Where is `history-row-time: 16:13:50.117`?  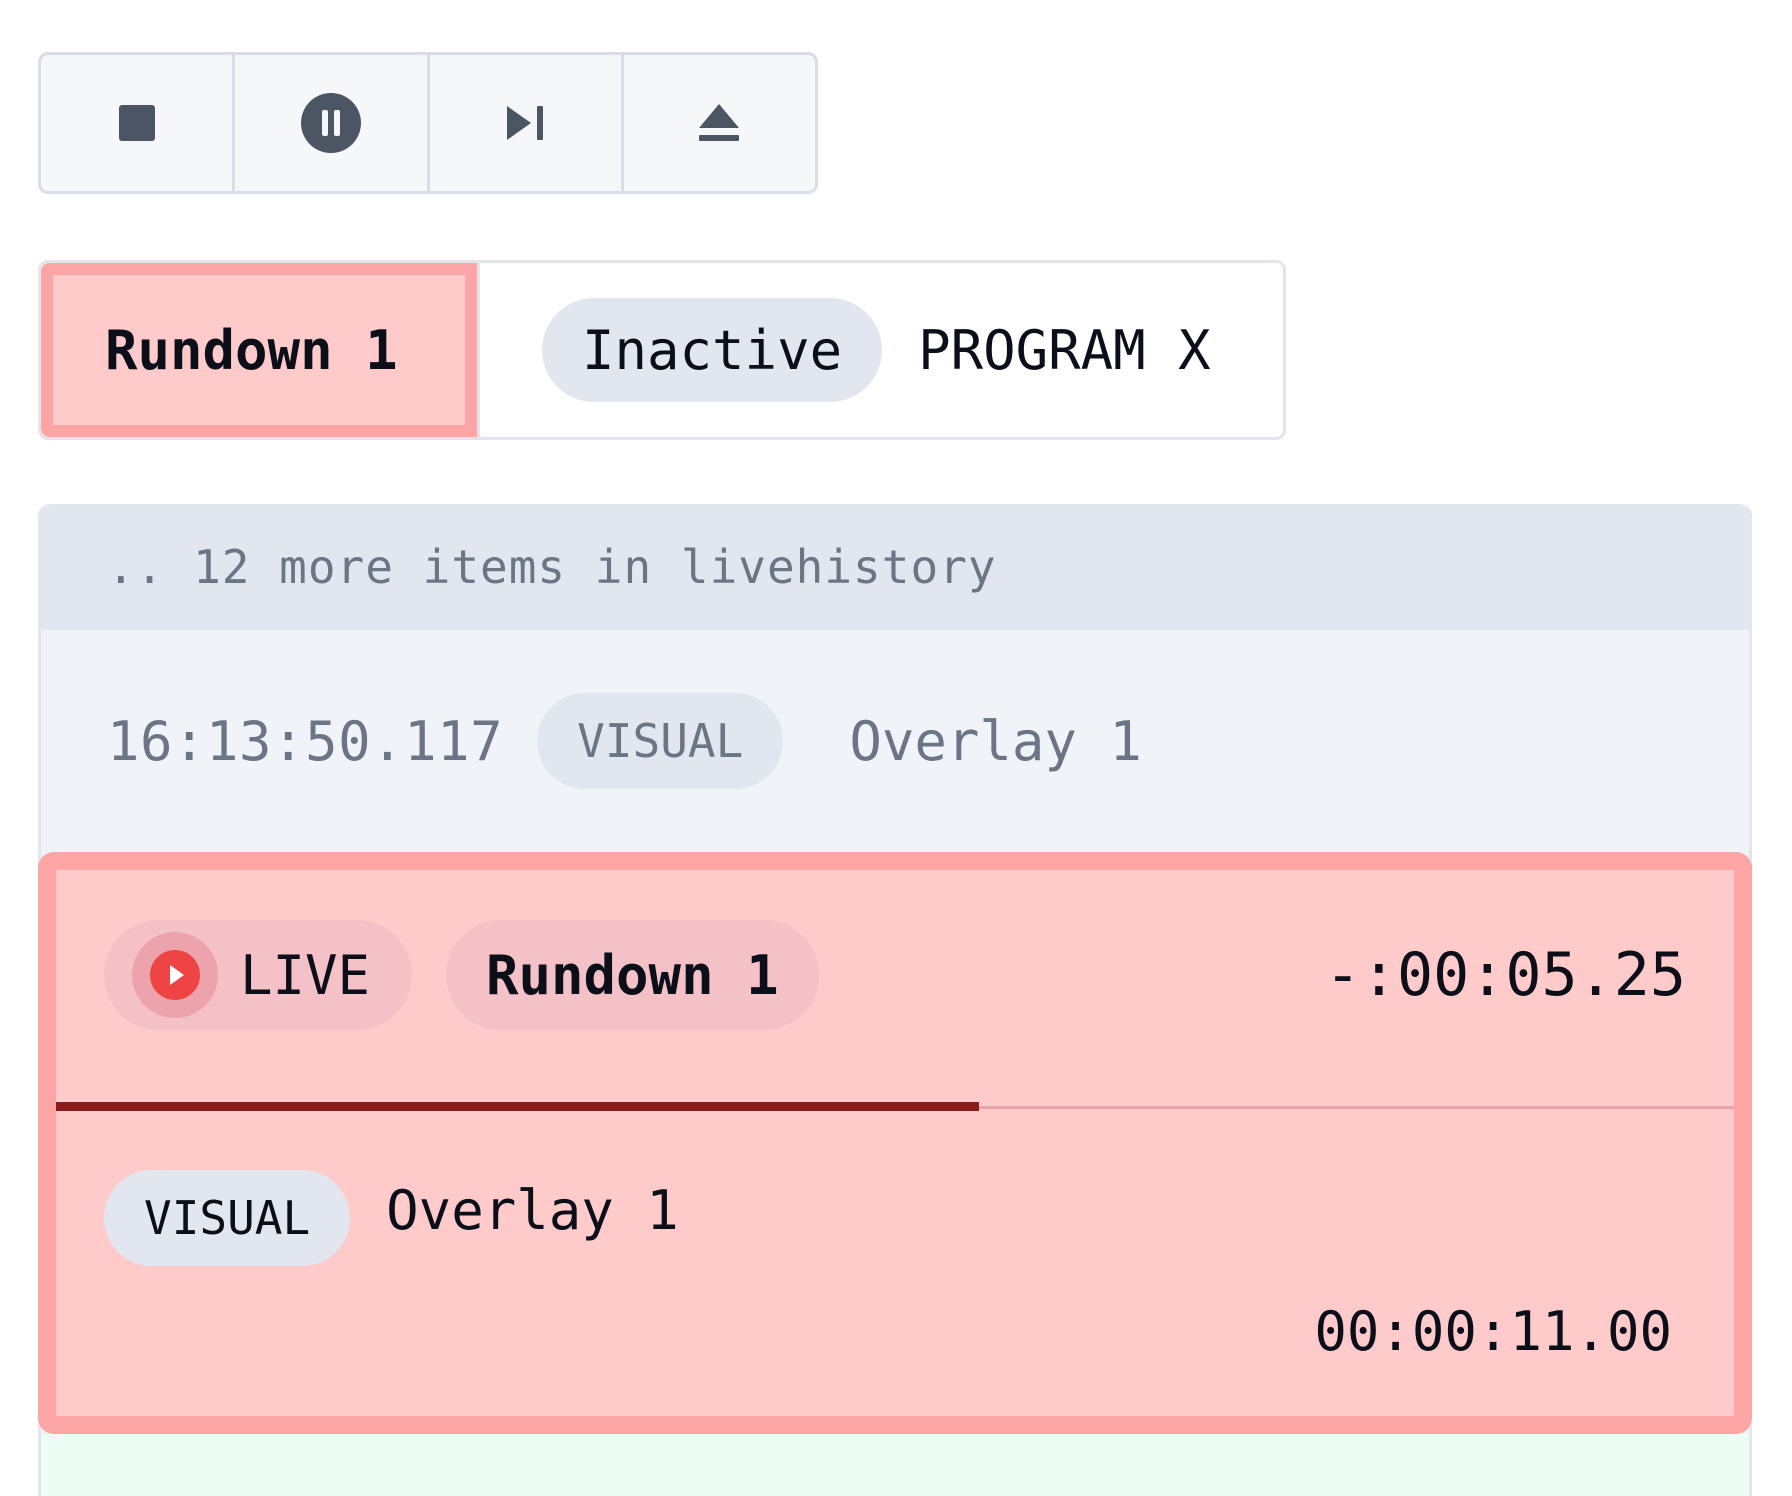 history-row-time: 16:13:50.117 is located at coordinates (305, 741).